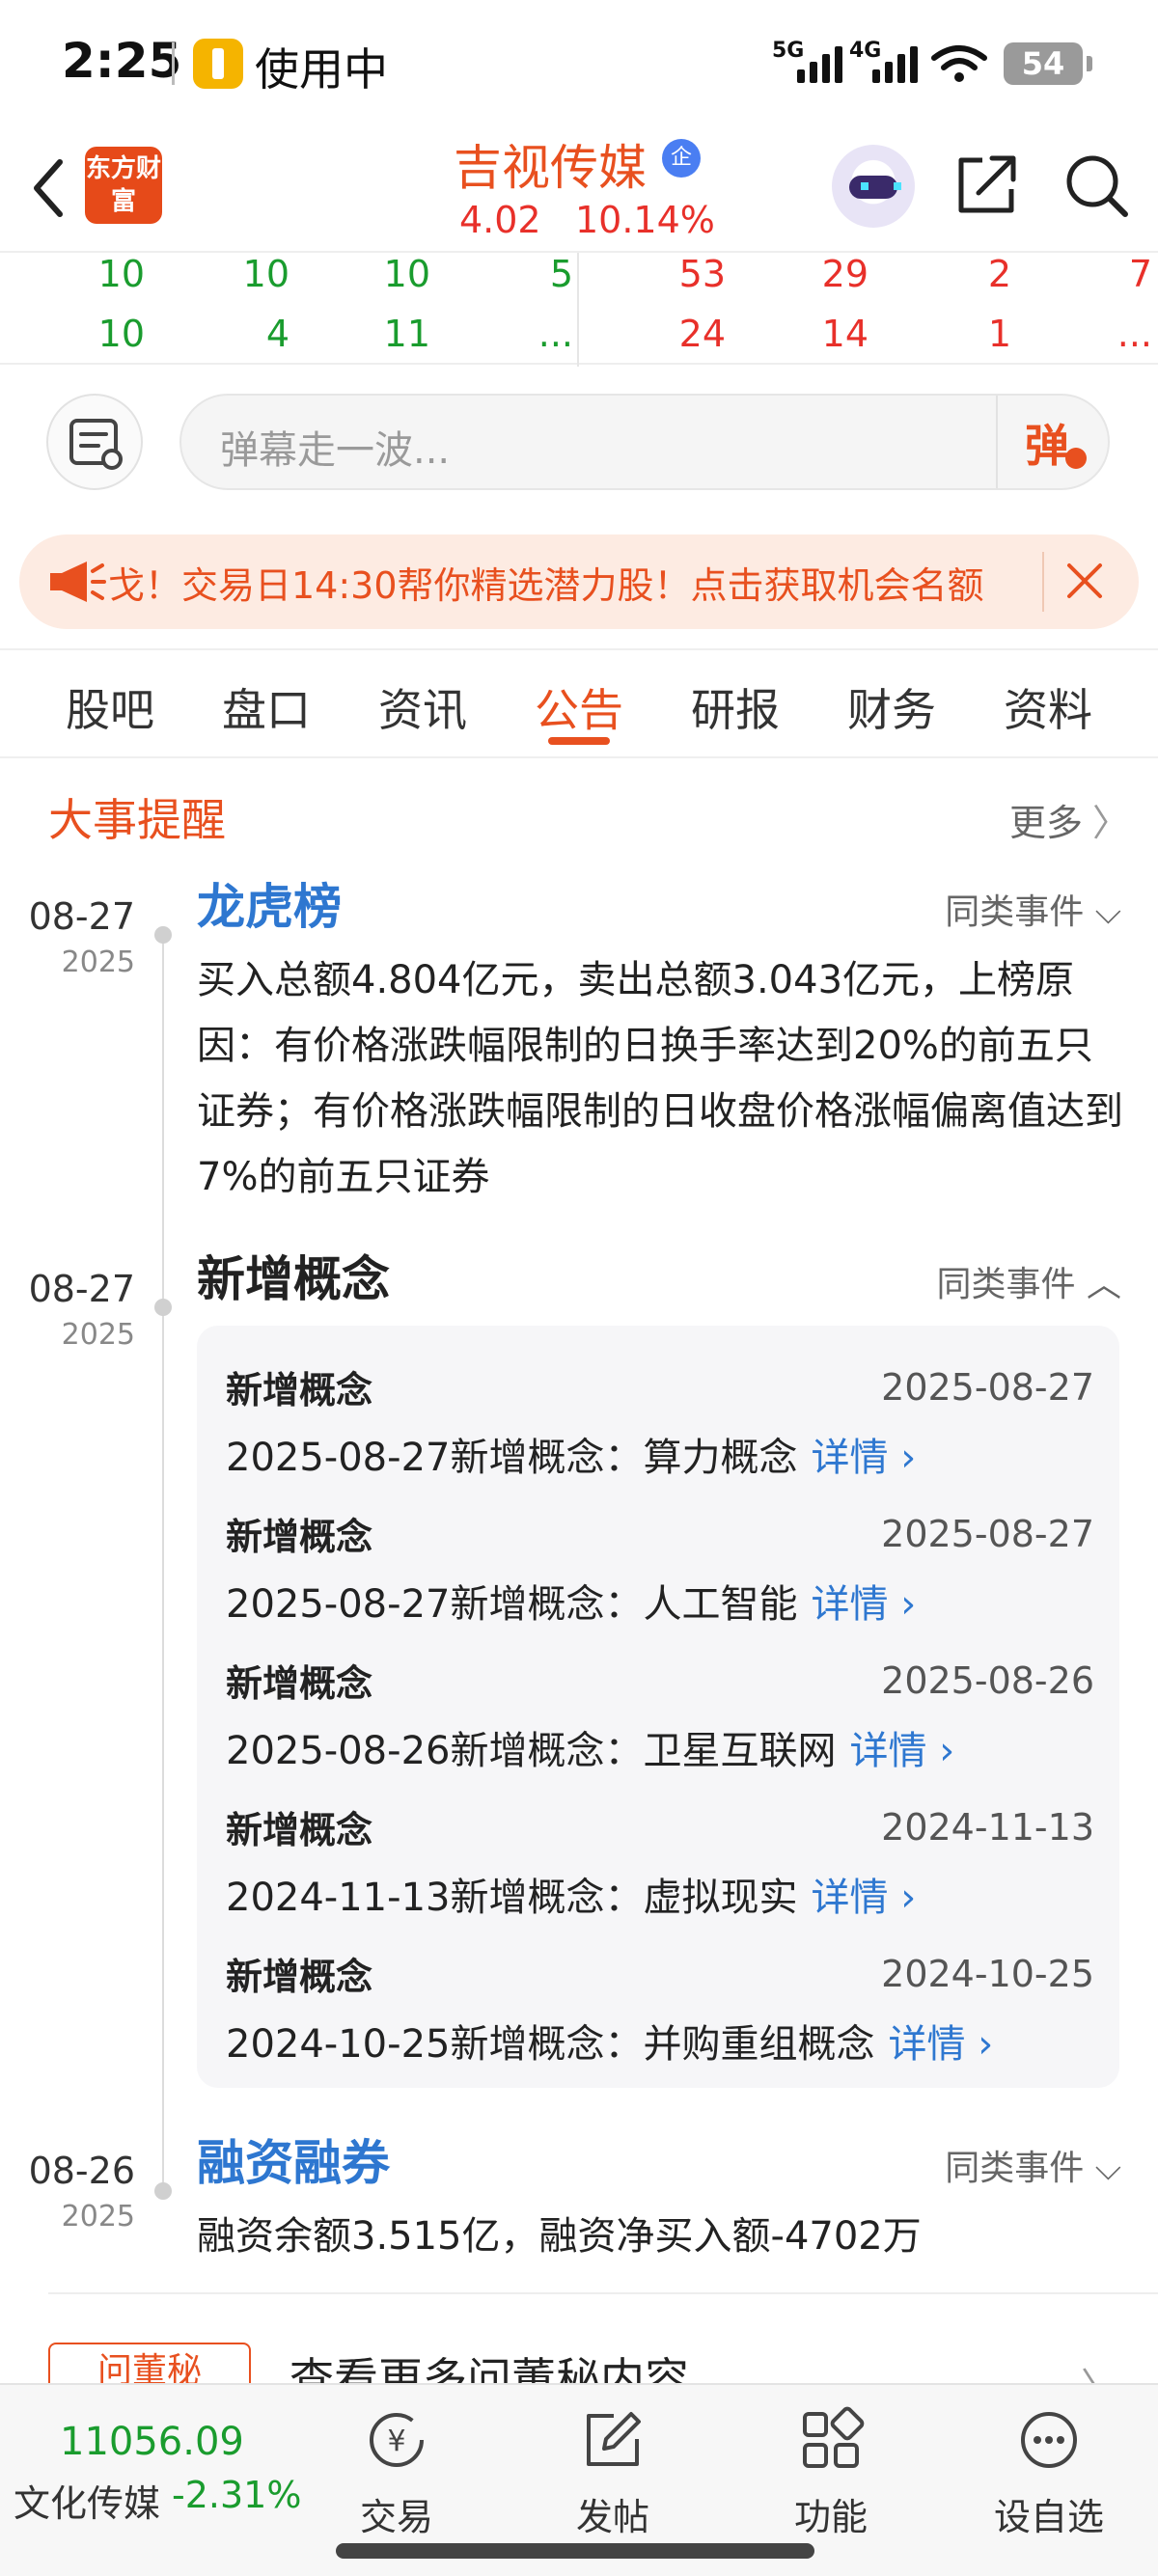  What do you see at coordinates (987, 1534) in the screenshot?
I see `concept-date: 2025-08-27` at bounding box center [987, 1534].